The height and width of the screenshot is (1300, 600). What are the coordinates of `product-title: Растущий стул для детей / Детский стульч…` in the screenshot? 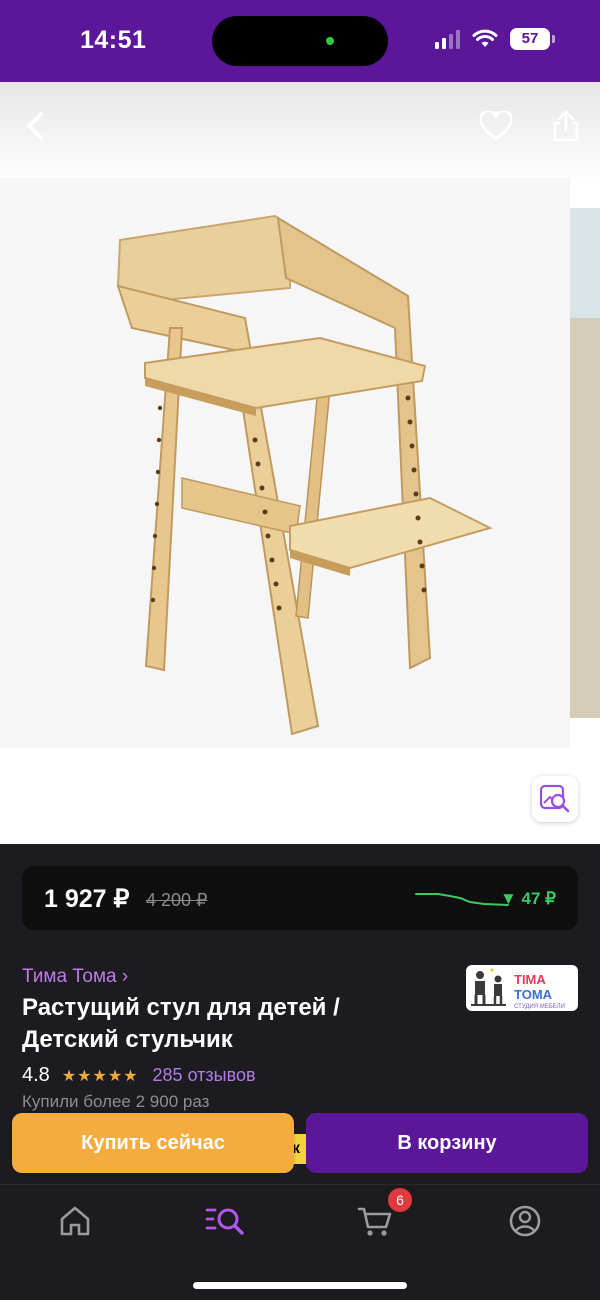 It's located at (181, 1023).